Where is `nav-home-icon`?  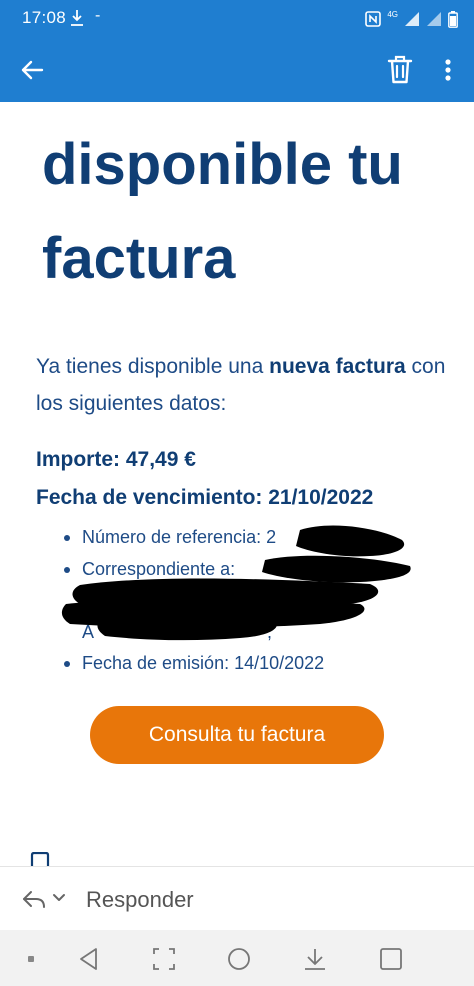 nav-home-icon is located at coordinates (239, 959).